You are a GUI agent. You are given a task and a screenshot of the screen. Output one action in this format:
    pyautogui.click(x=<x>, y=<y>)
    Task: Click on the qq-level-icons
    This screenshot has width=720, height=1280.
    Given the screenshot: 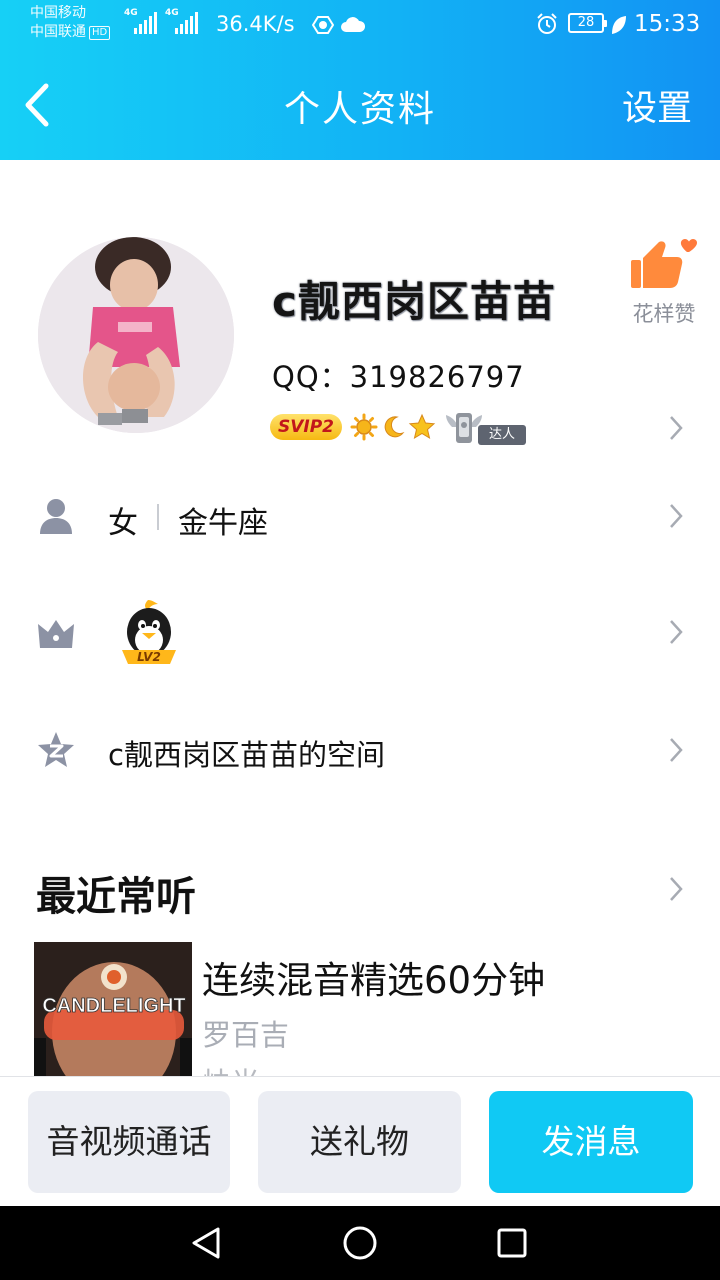 What is the action you would take?
    pyautogui.click(x=393, y=427)
    